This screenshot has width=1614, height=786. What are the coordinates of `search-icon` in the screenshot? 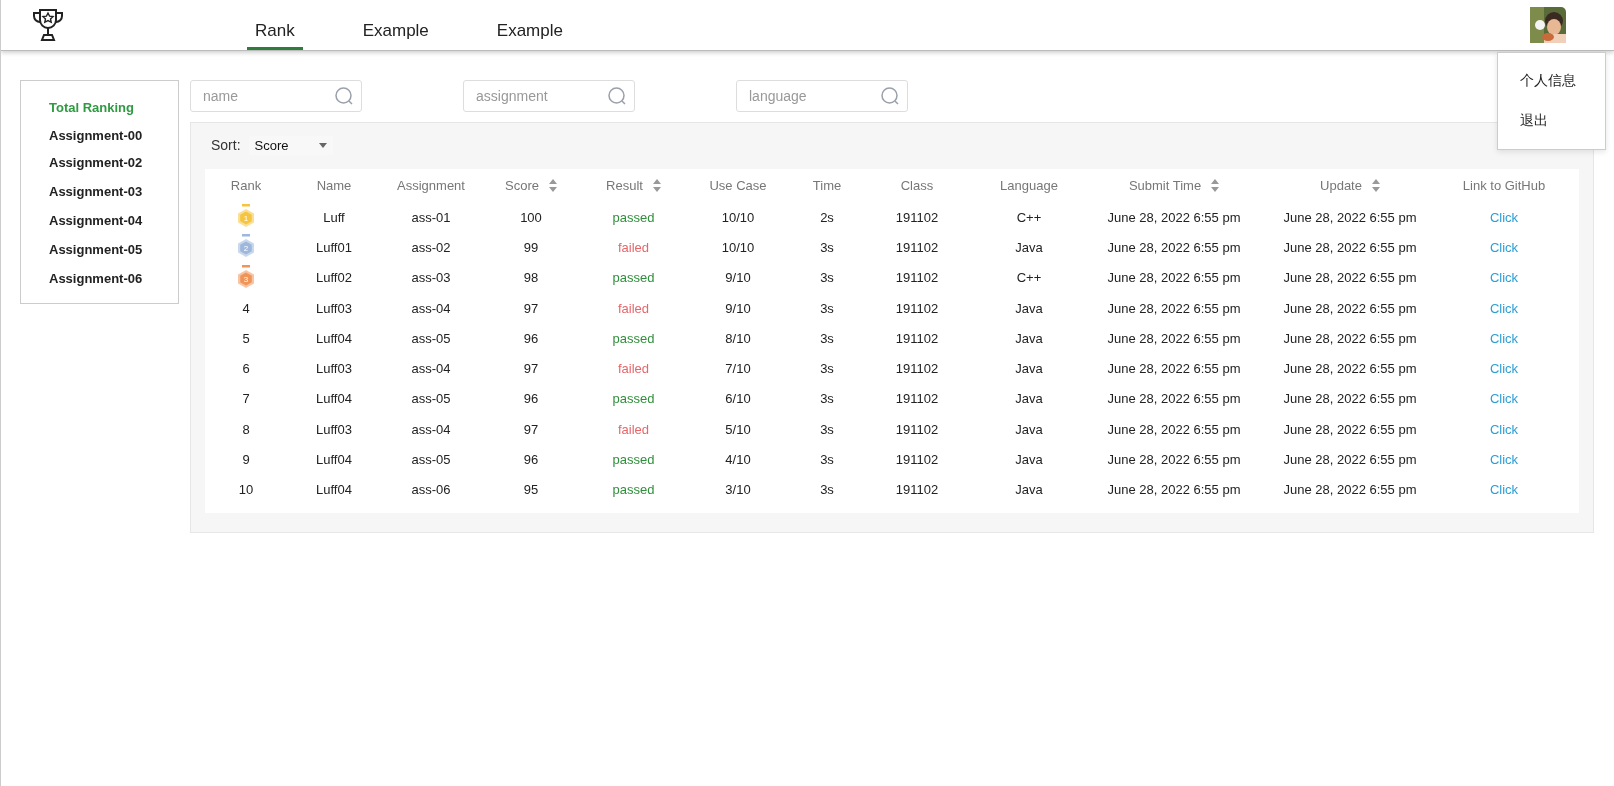 It's located at (890, 96).